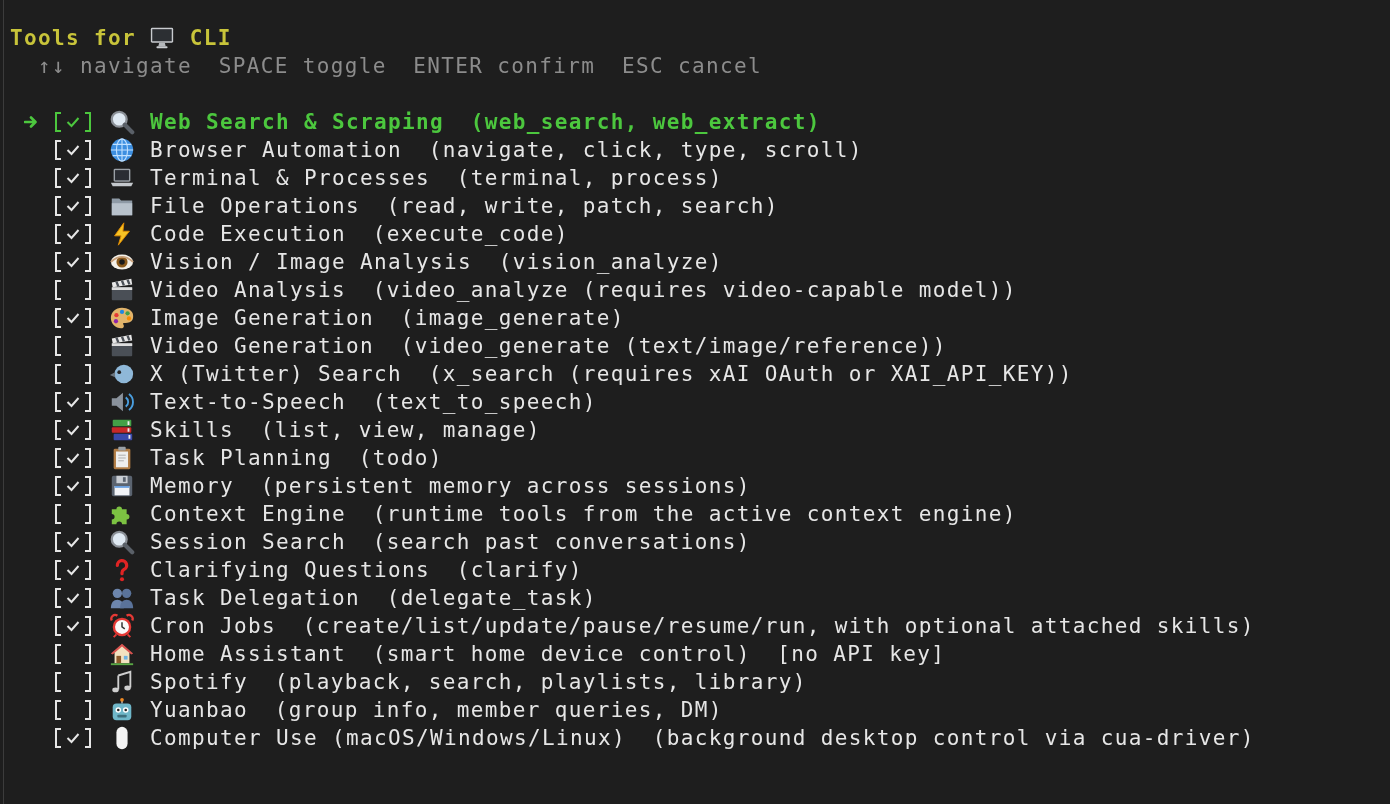 The image size is (1390, 804). Describe the element at coordinates (694, 290) in the screenshot. I see `tool-description: (video_analyze (requires video-capable model))` at that location.